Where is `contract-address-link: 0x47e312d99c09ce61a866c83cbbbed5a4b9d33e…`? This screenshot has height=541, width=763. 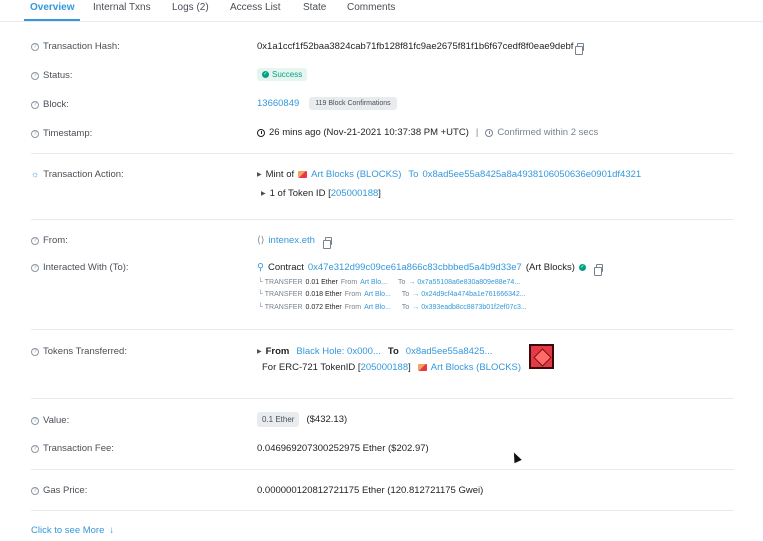
contract-address-link: 0x47e312d99c09ce61a866c83cbbbed5a4b9d33e… is located at coordinates (415, 267).